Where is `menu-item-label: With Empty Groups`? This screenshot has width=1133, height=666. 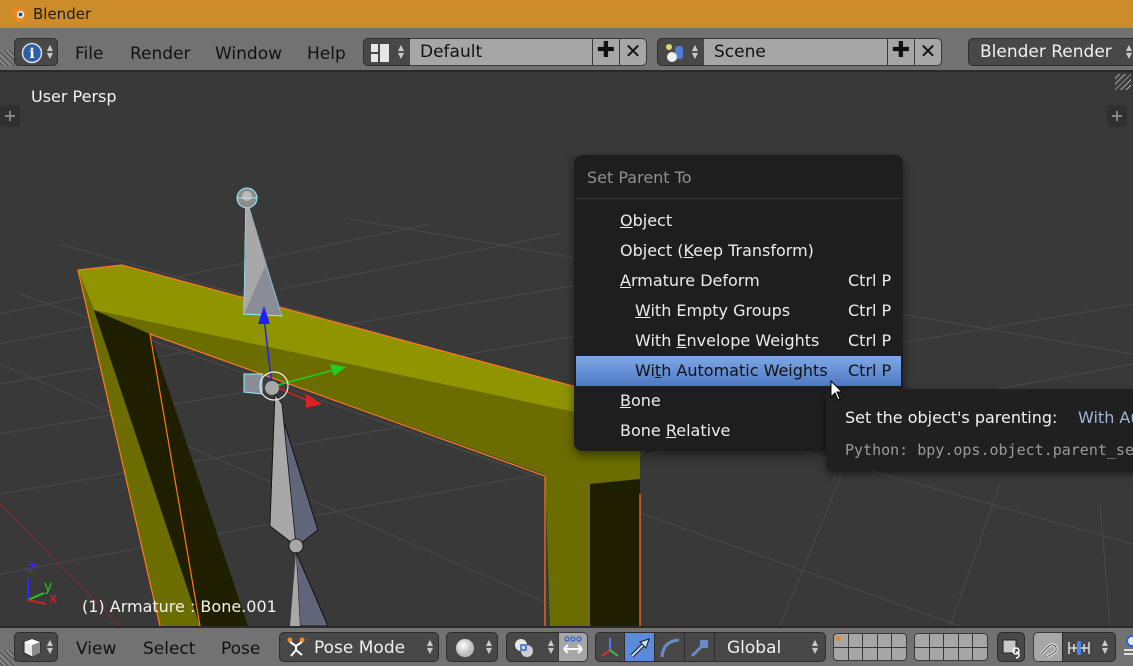
menu-item-label: With Empty Groups is located at coordinates (713, 310).